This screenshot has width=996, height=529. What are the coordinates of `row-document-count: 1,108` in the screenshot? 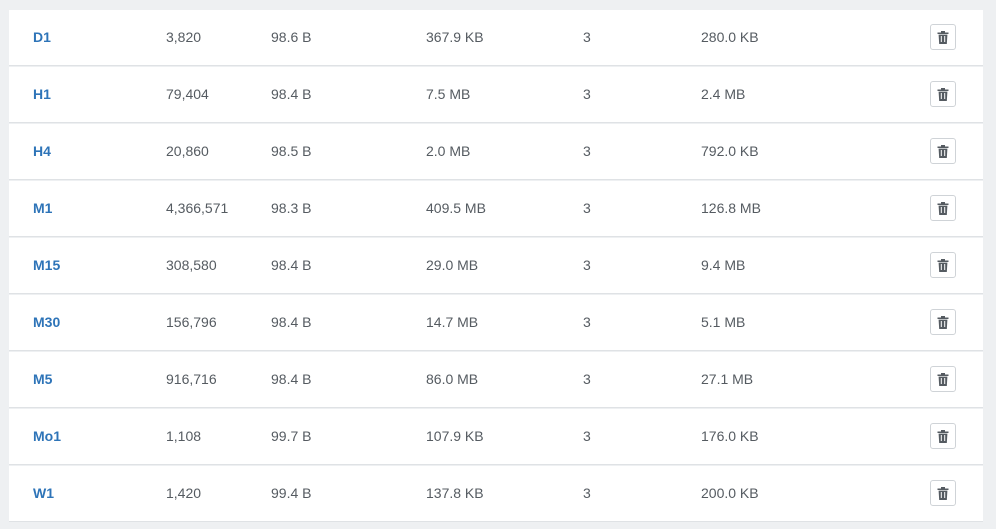 It's located at (184, 436).